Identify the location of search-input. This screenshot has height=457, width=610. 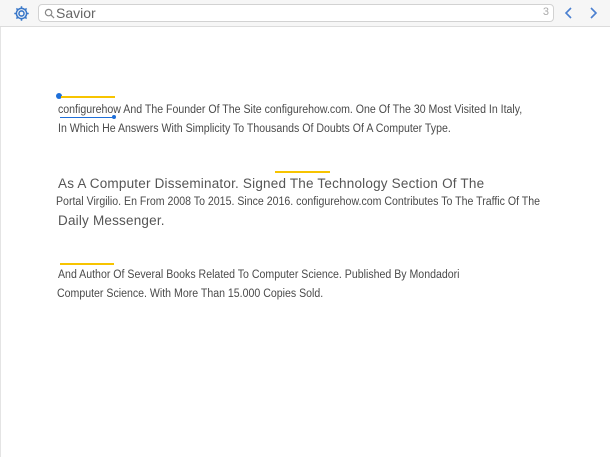
(296, 13).